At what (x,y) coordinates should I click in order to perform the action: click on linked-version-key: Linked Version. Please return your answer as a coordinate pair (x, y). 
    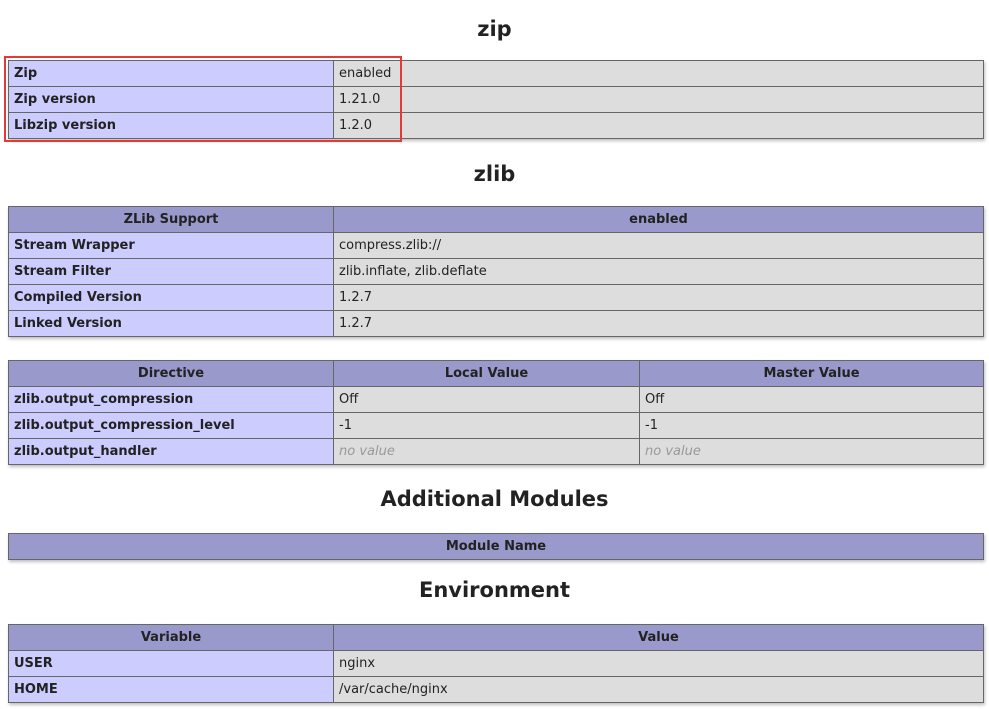
    Looking at the image, I should click on (171, 323).